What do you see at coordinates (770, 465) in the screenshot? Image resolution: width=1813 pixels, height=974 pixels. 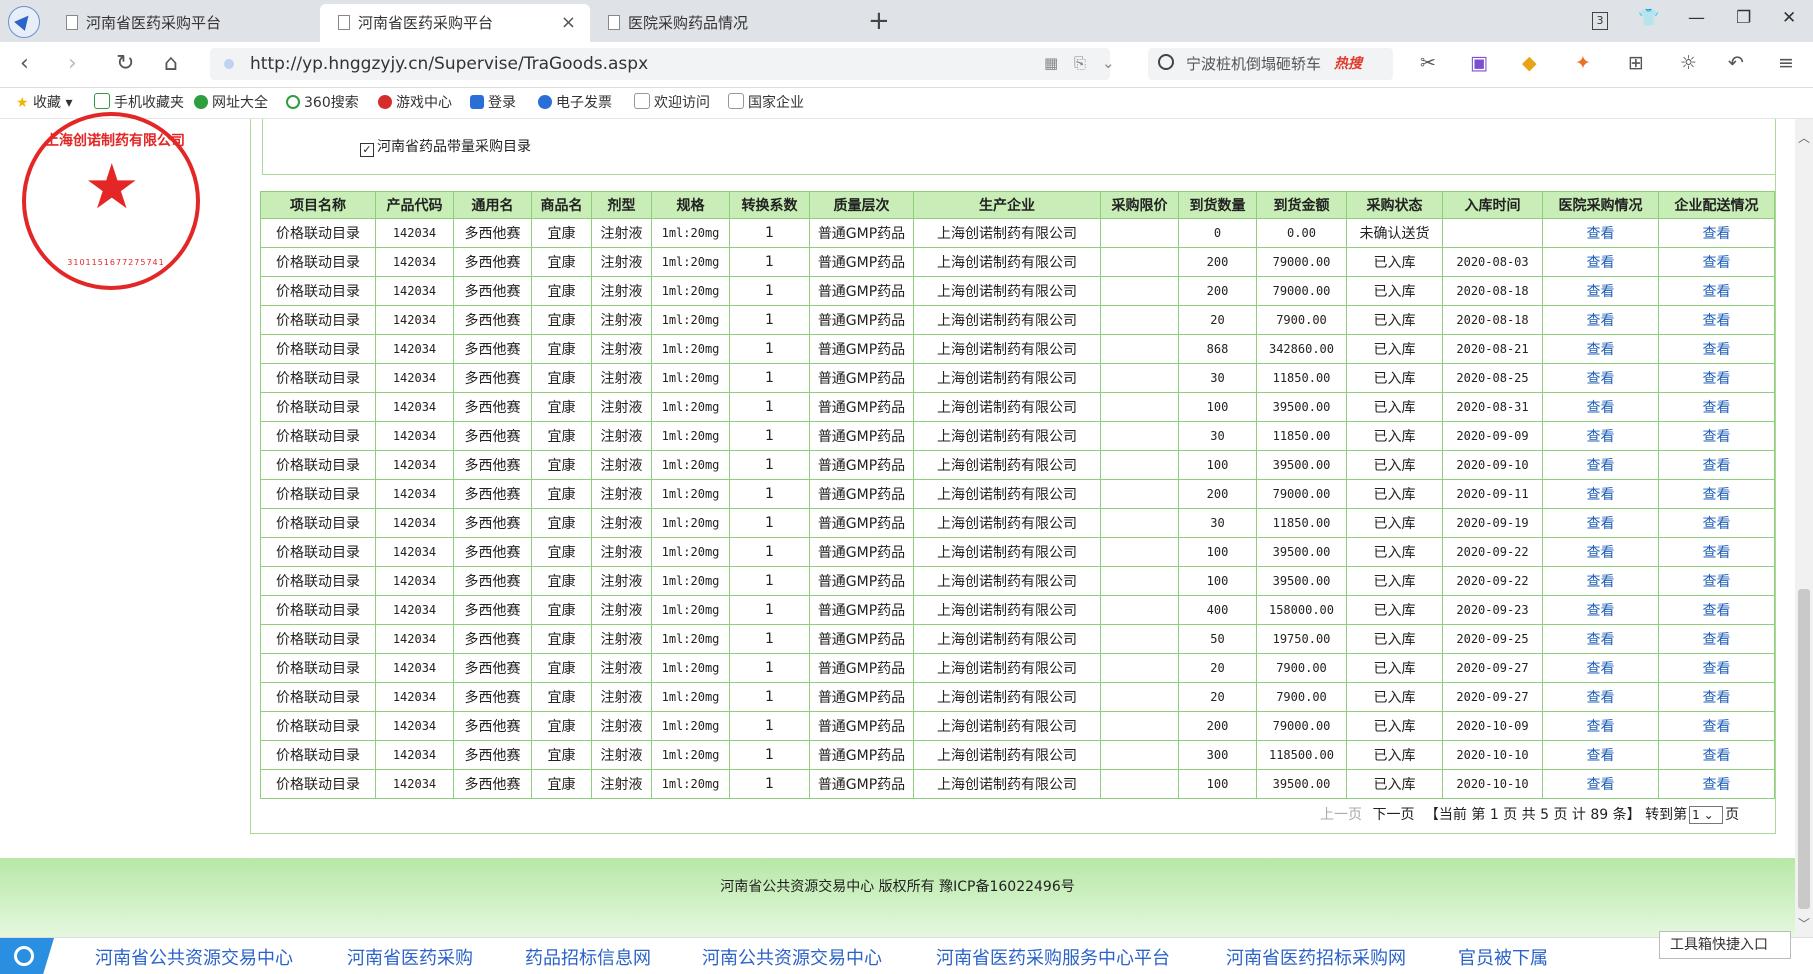 I see `table-cell: 1` at bounding box center [770, 465].